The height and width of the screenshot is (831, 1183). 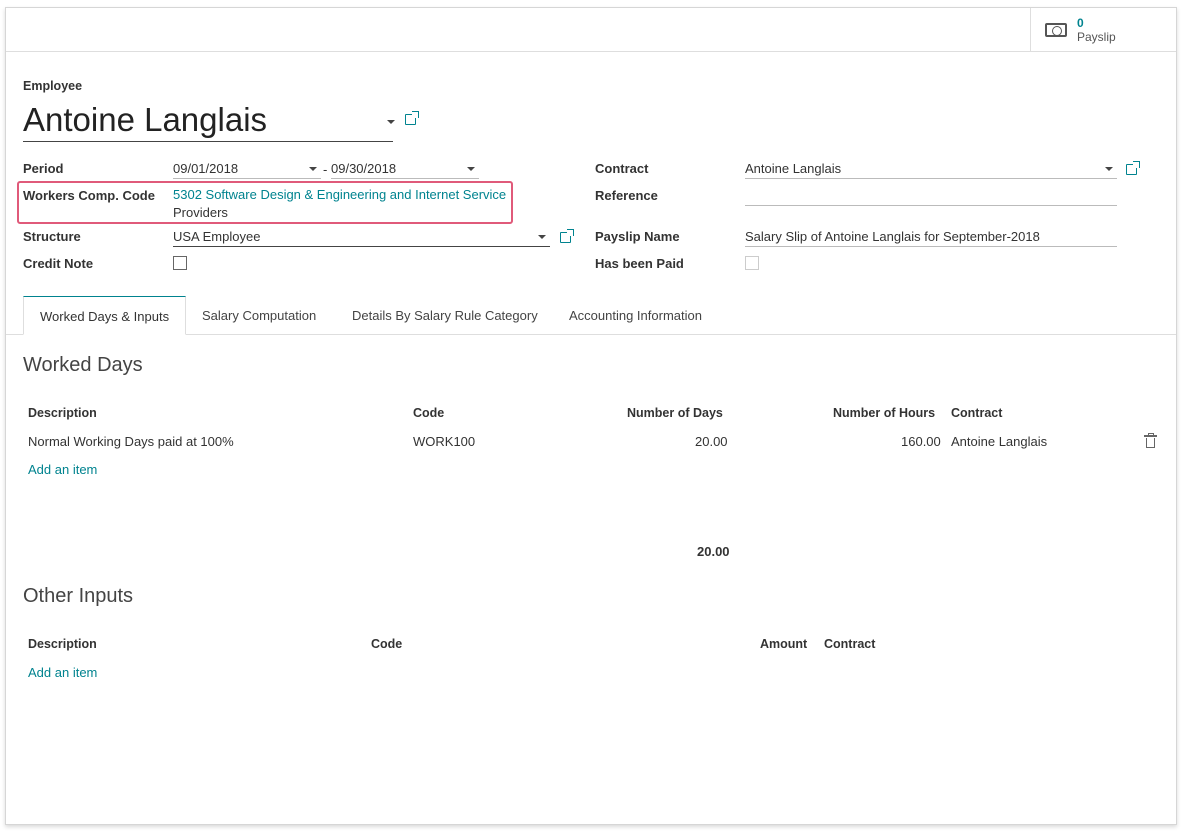 What do you see at coordinates (313, 169) in the screenshot?
I see `period-from-dropdown-icon` at bounding box center [313, 169].